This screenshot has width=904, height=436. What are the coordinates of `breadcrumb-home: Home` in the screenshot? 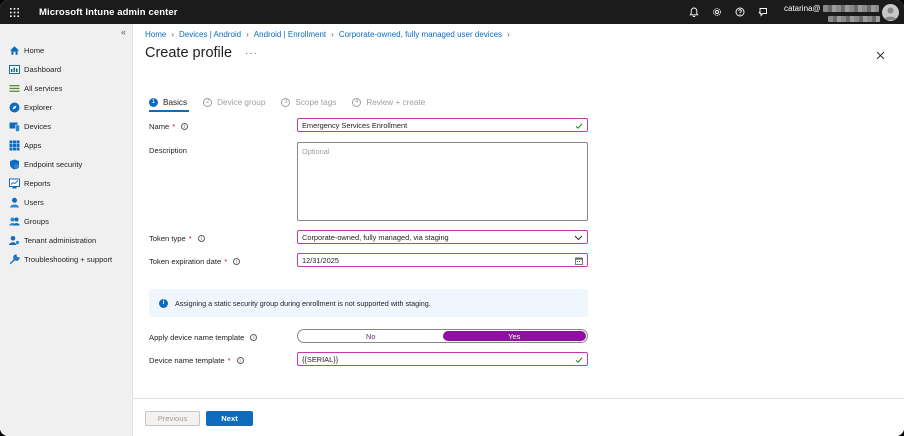 It's located at (155, 34).